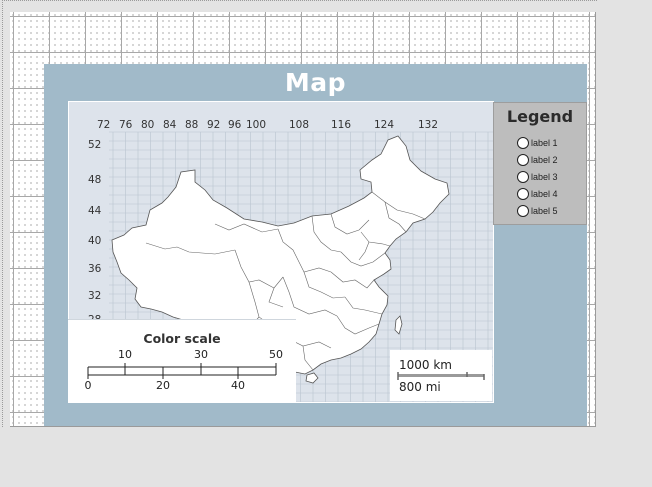  I want to click on latitude-label: 40, so click(95, 241).